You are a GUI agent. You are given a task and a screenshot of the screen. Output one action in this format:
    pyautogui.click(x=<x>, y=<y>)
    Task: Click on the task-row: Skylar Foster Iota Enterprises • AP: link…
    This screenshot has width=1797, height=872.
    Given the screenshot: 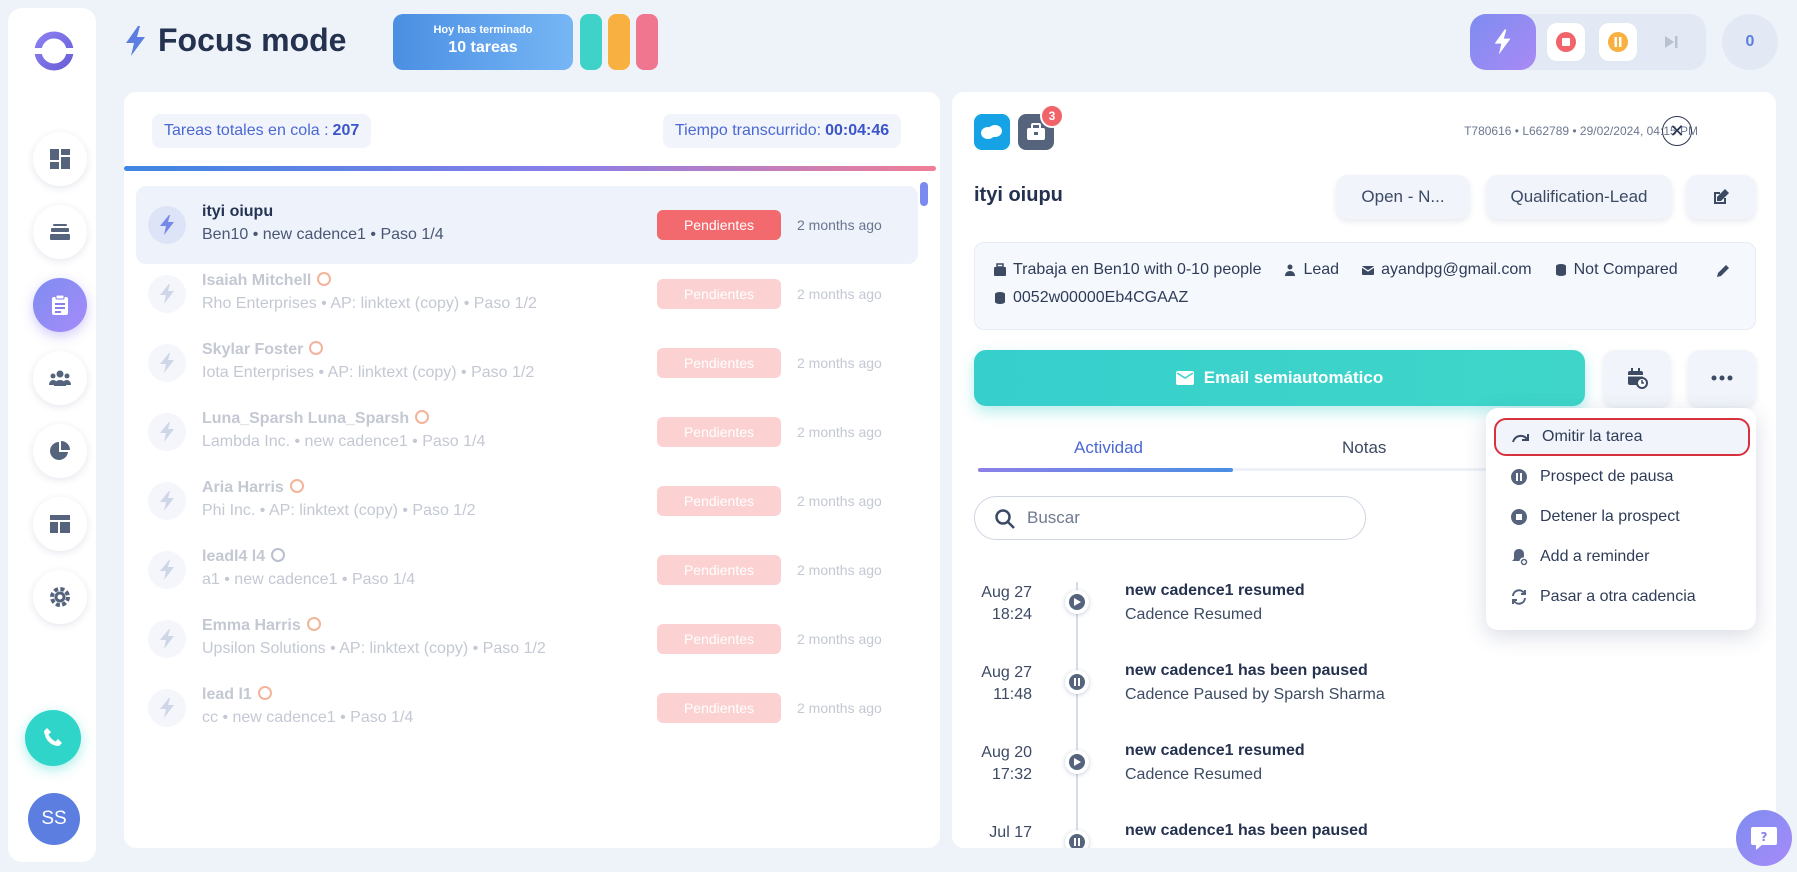 What is the action you would take?
    pyautogui.click(x=527, y=363)
    